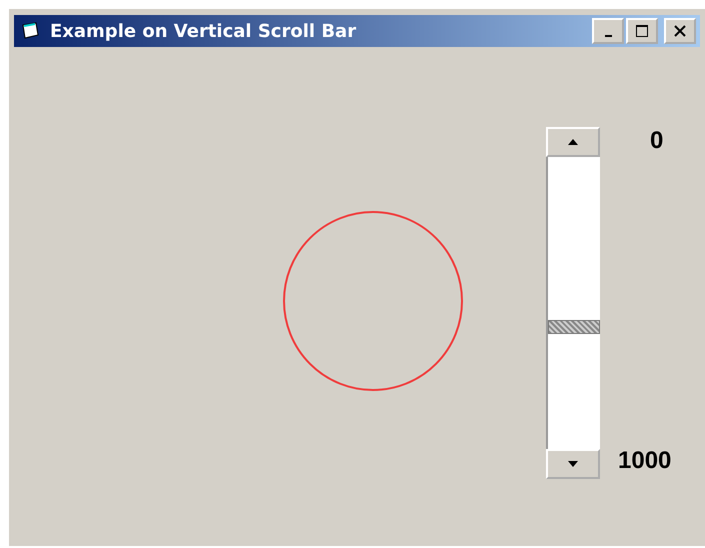 This screenshot has width=705, height=548. I want to click on scroll-down-button, so click(573, 464).